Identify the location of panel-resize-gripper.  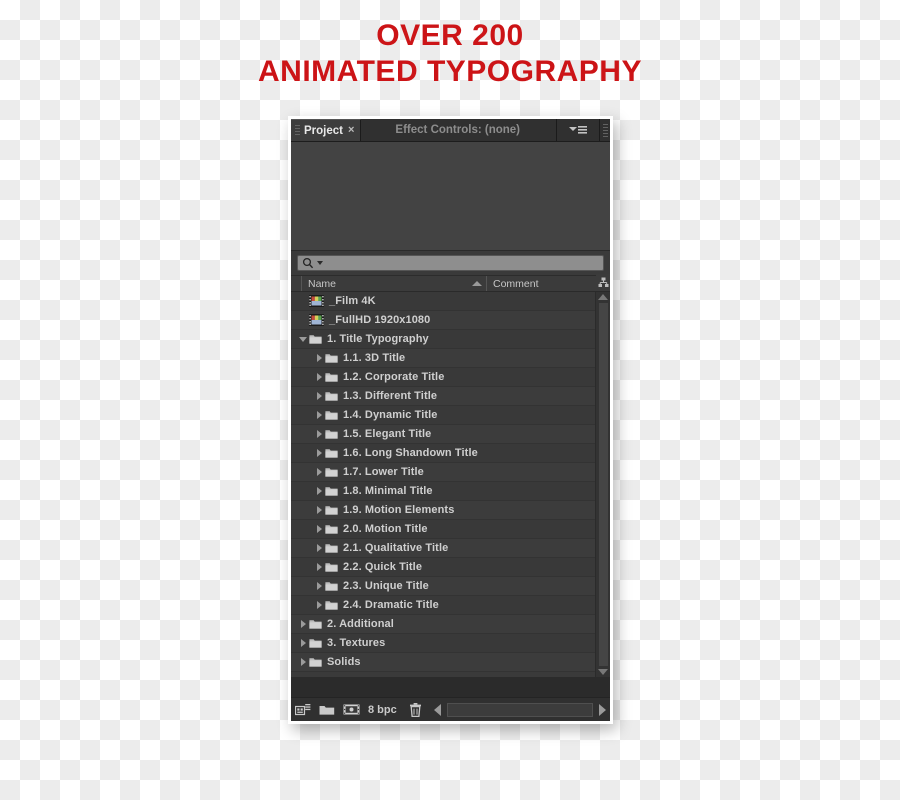
(605, 130).